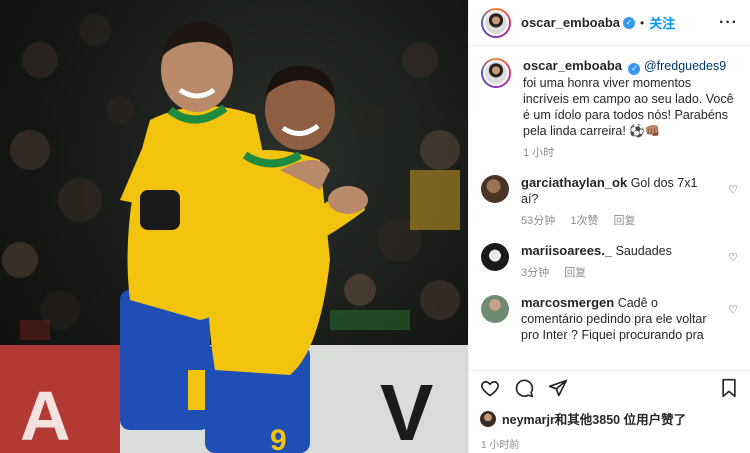 This screenshot has width=750, height=453. What do you see at coordinates (535, 273) in the screenshot?
I see `comment-time: 3分钟` at bounding box center [535, 273].